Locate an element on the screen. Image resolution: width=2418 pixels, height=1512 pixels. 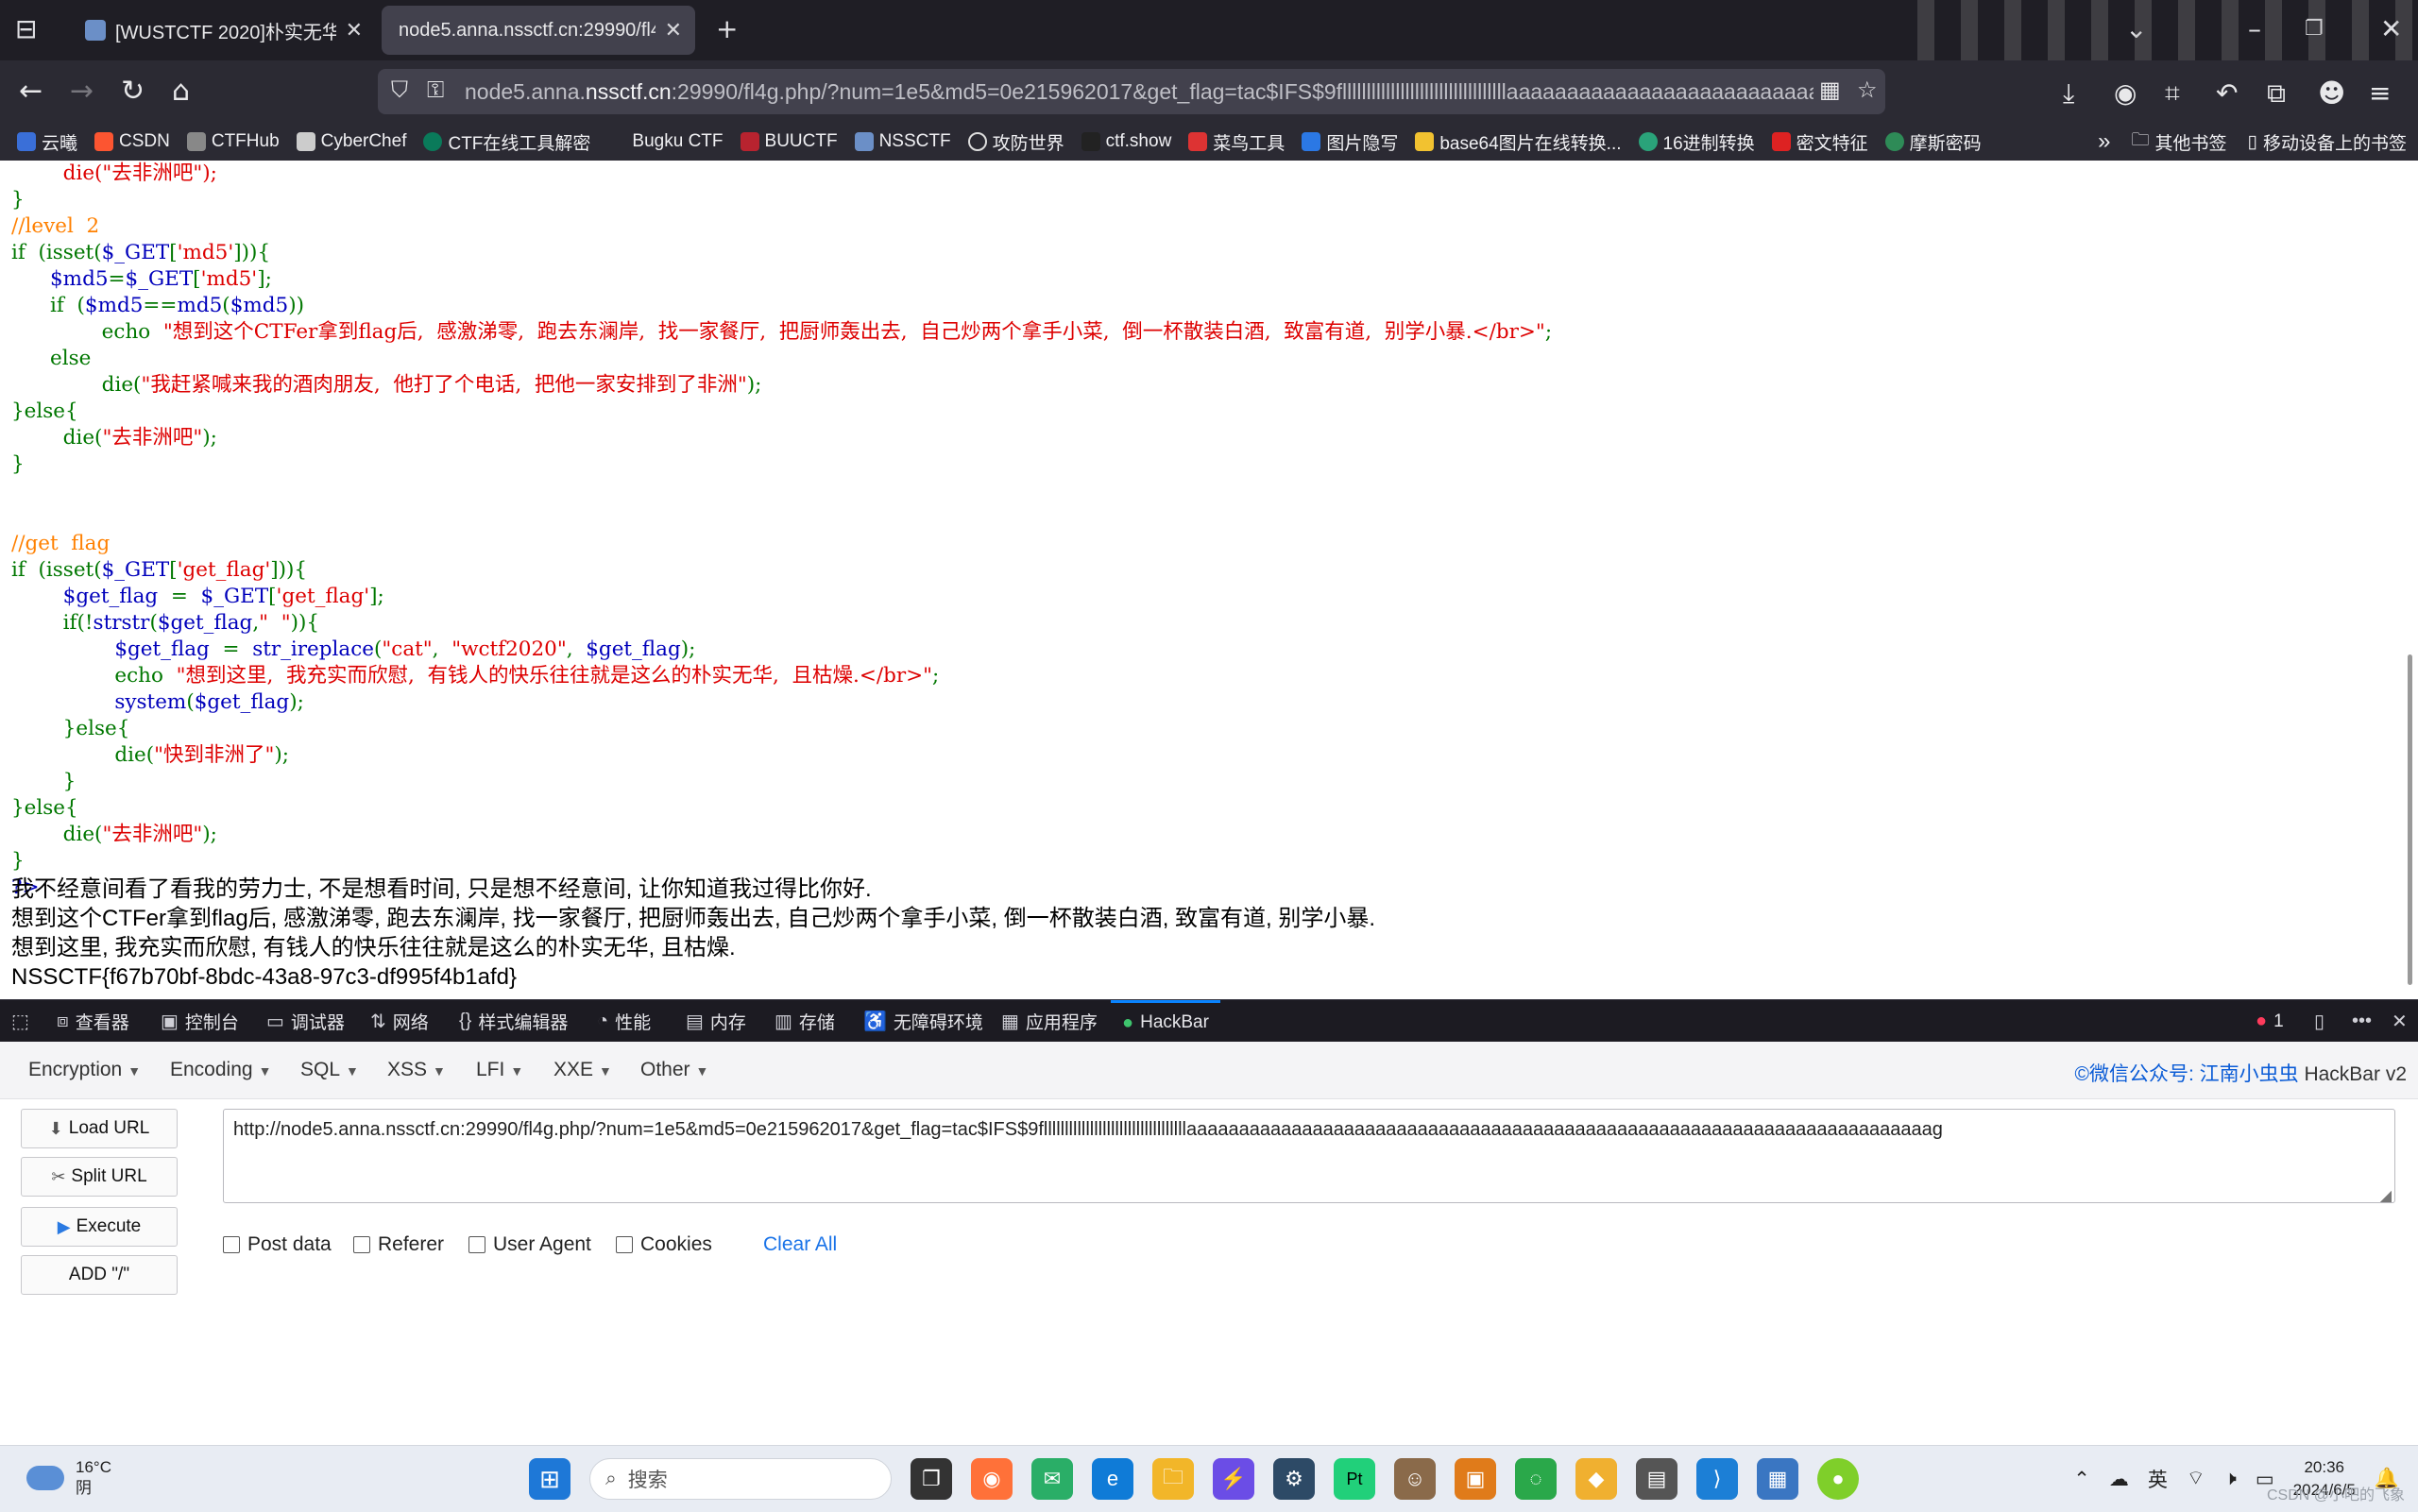
new-tab-icon: + is located at coordinates (727, 28).